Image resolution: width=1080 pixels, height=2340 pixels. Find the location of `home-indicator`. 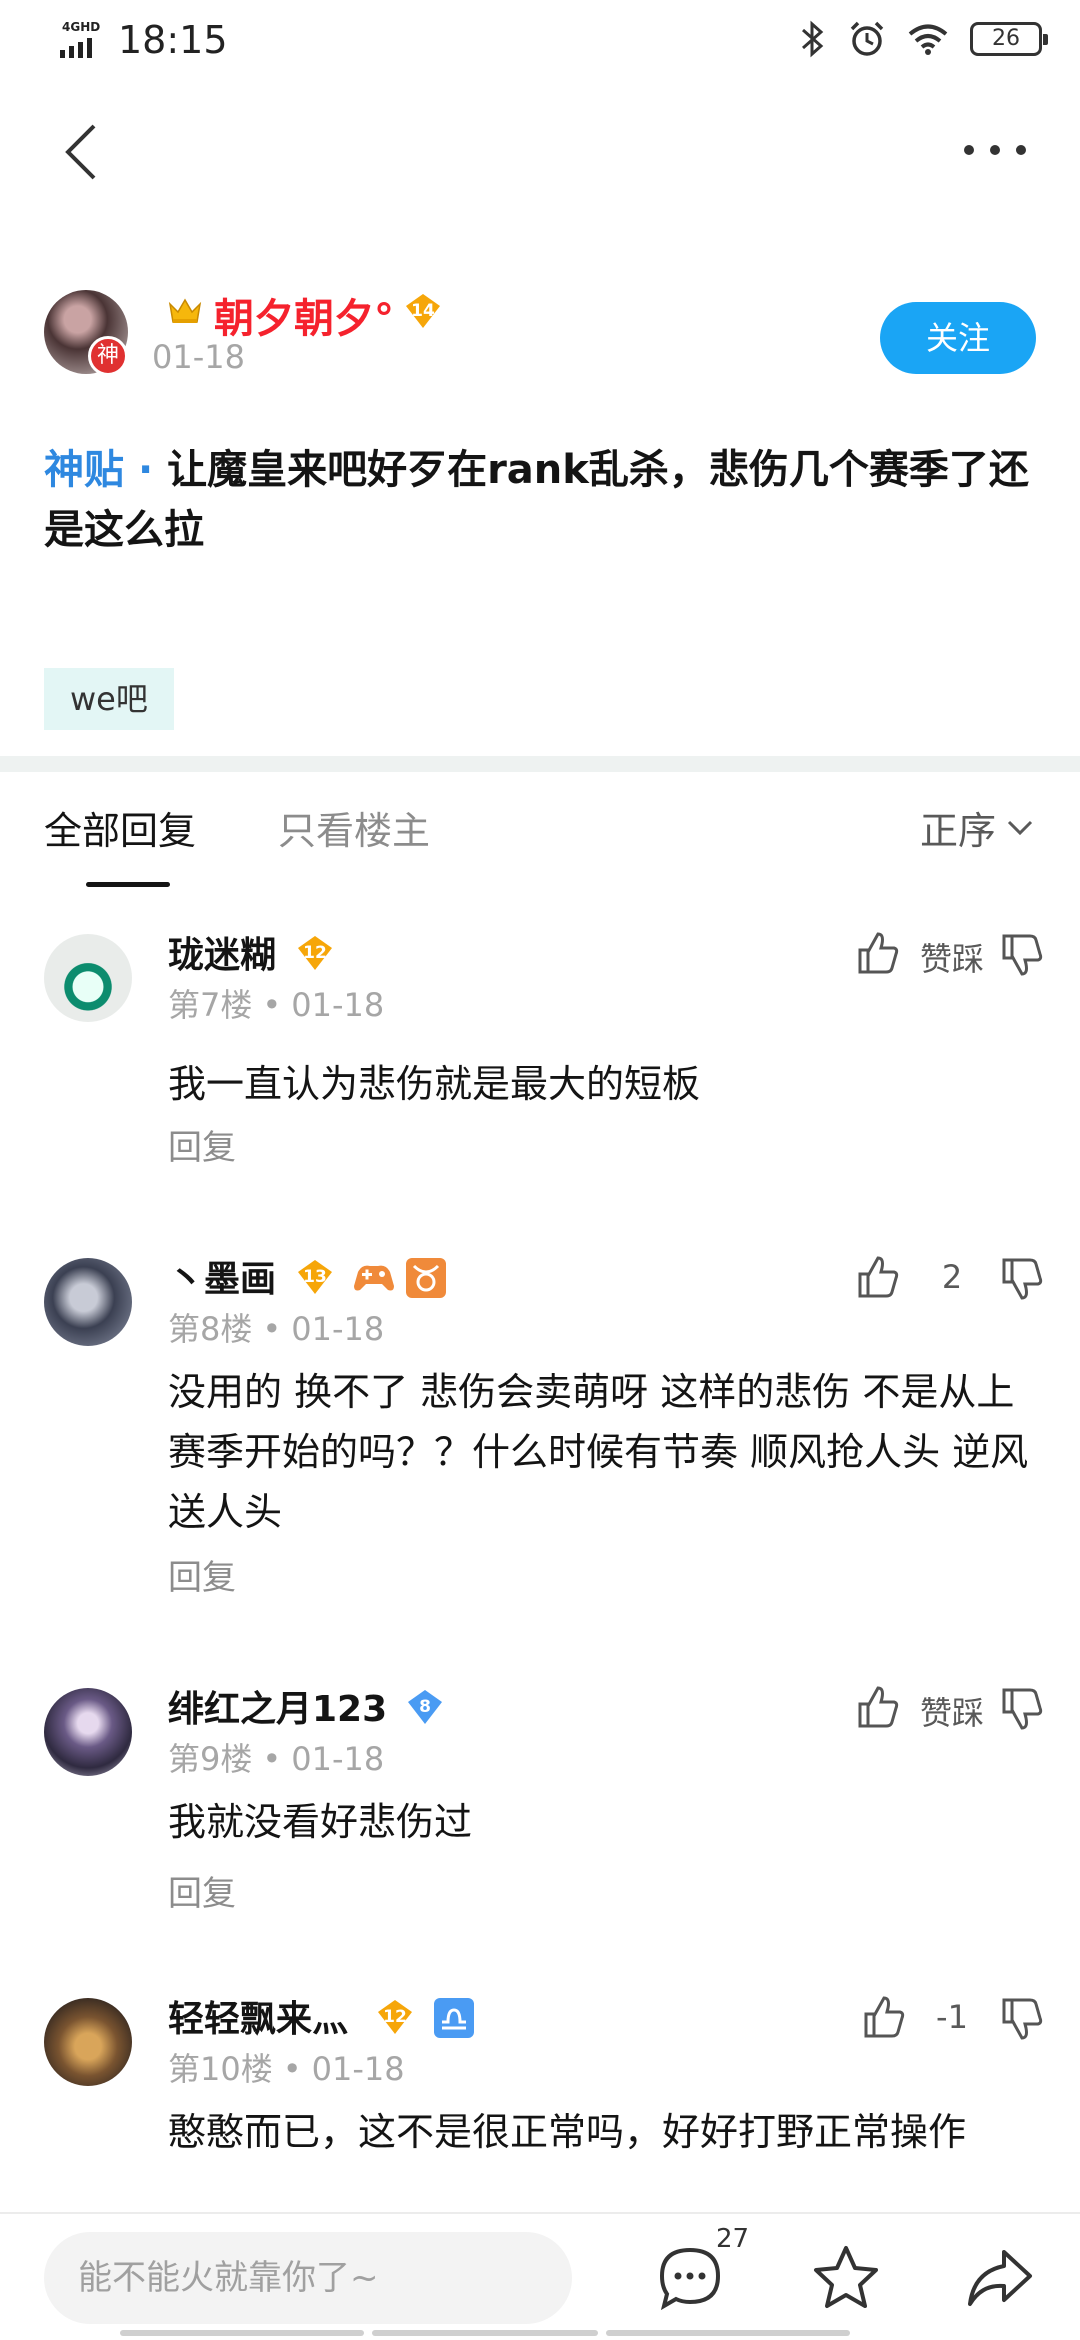

home-indicator is located at coordinates (540, 2335).